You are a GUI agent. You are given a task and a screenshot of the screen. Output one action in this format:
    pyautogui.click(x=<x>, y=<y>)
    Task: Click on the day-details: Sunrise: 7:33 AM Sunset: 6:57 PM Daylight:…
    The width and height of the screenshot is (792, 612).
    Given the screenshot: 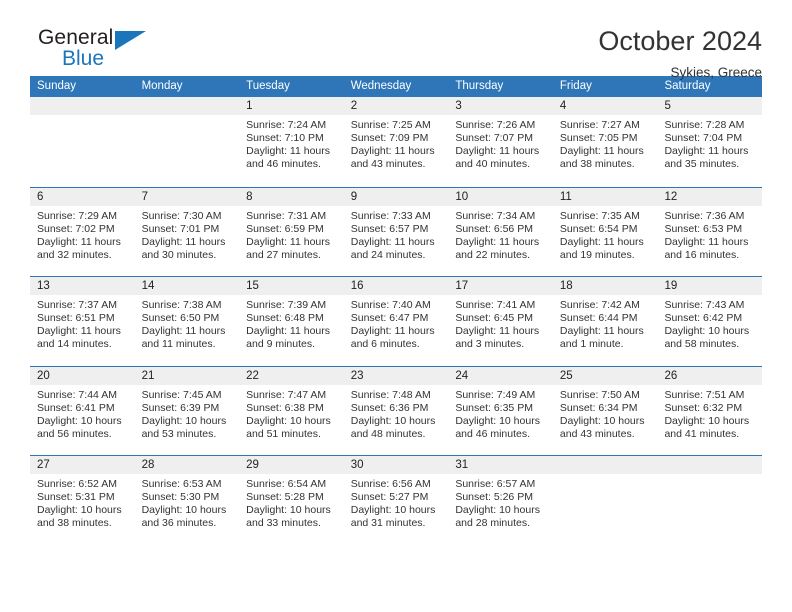 What is the action you would take?
    pyautogui.click(x=396, y=234)
    